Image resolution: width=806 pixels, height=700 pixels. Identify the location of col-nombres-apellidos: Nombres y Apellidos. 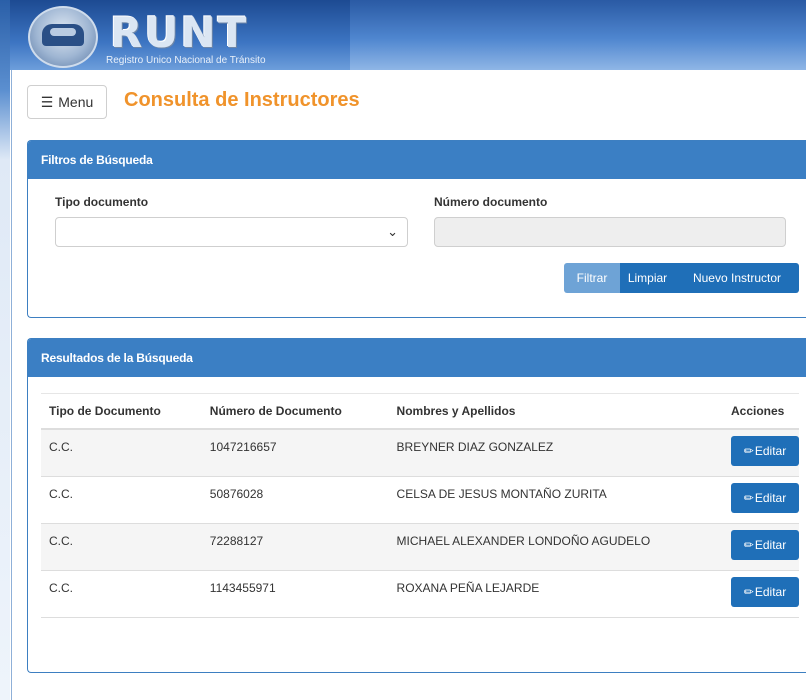
(555, 411).